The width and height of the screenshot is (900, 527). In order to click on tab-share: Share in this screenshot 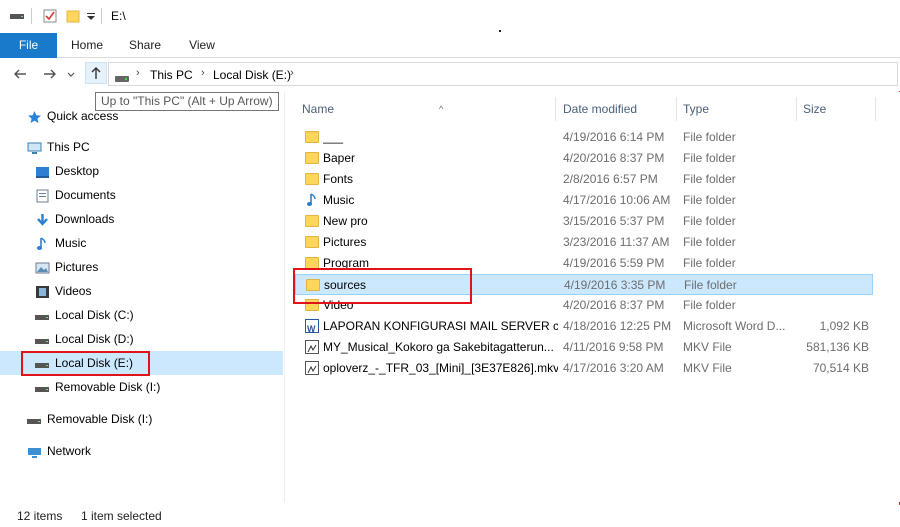, I will do `click(145, 45)`.